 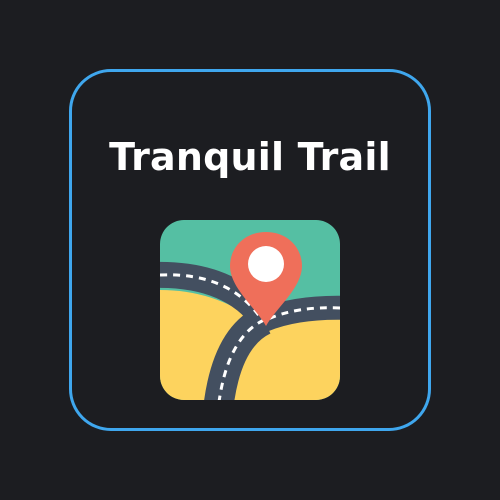 I want to click on location-pin-center, so click(x=266, y=264).